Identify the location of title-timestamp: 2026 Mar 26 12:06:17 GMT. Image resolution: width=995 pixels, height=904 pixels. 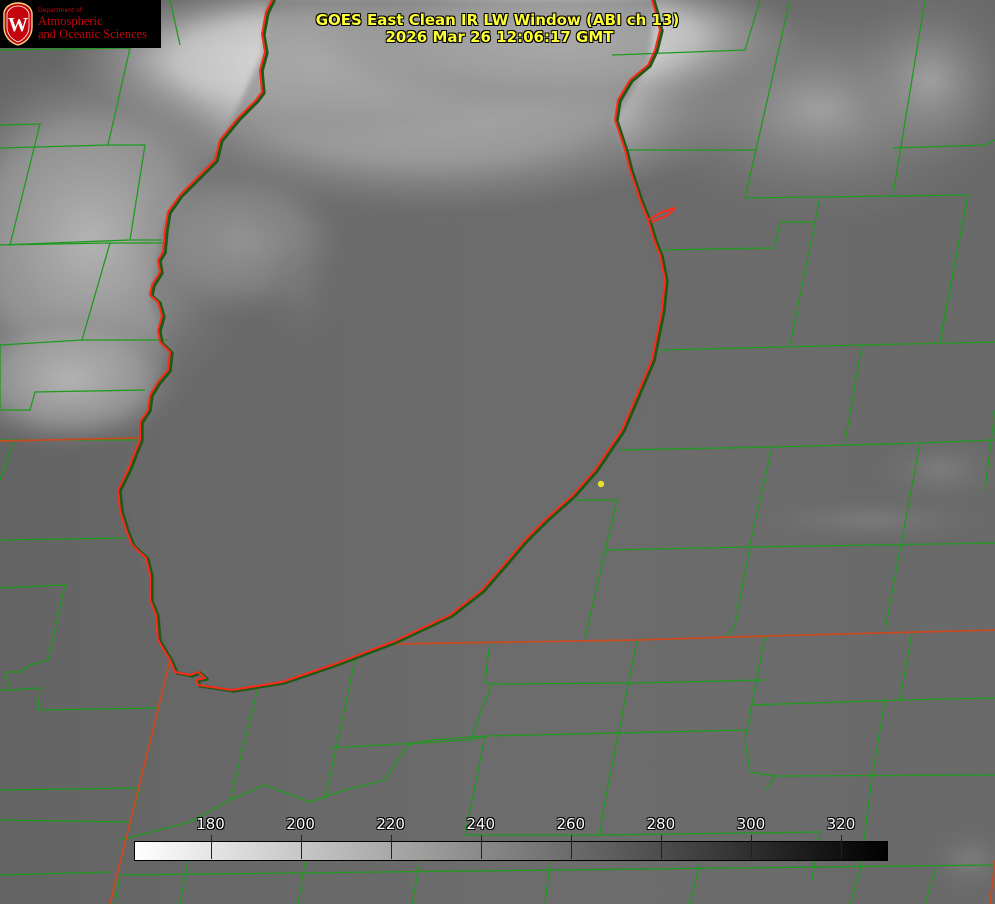
(499, 37).